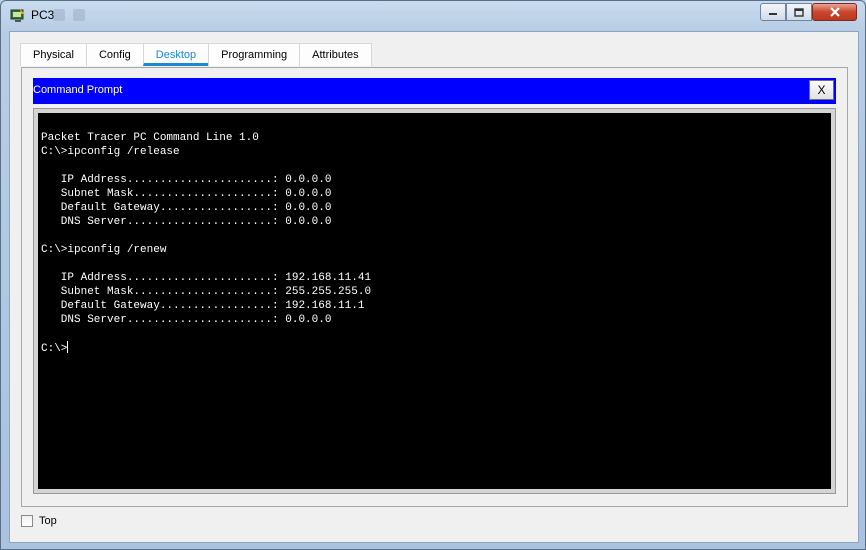 The height and width of the screenshot is (550, 866). I want to click on terminal-prompt: C:\>, so click(54, 349).